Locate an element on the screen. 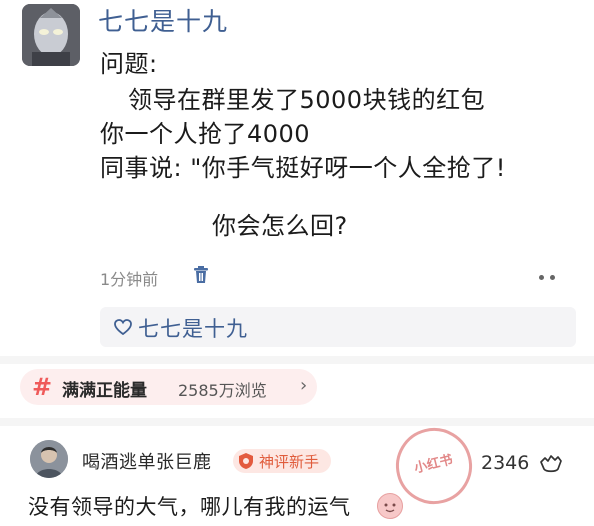 The width and height of the screenshot is (594, 526). post-text-line: 问题: is located at coordinates (129, 64).